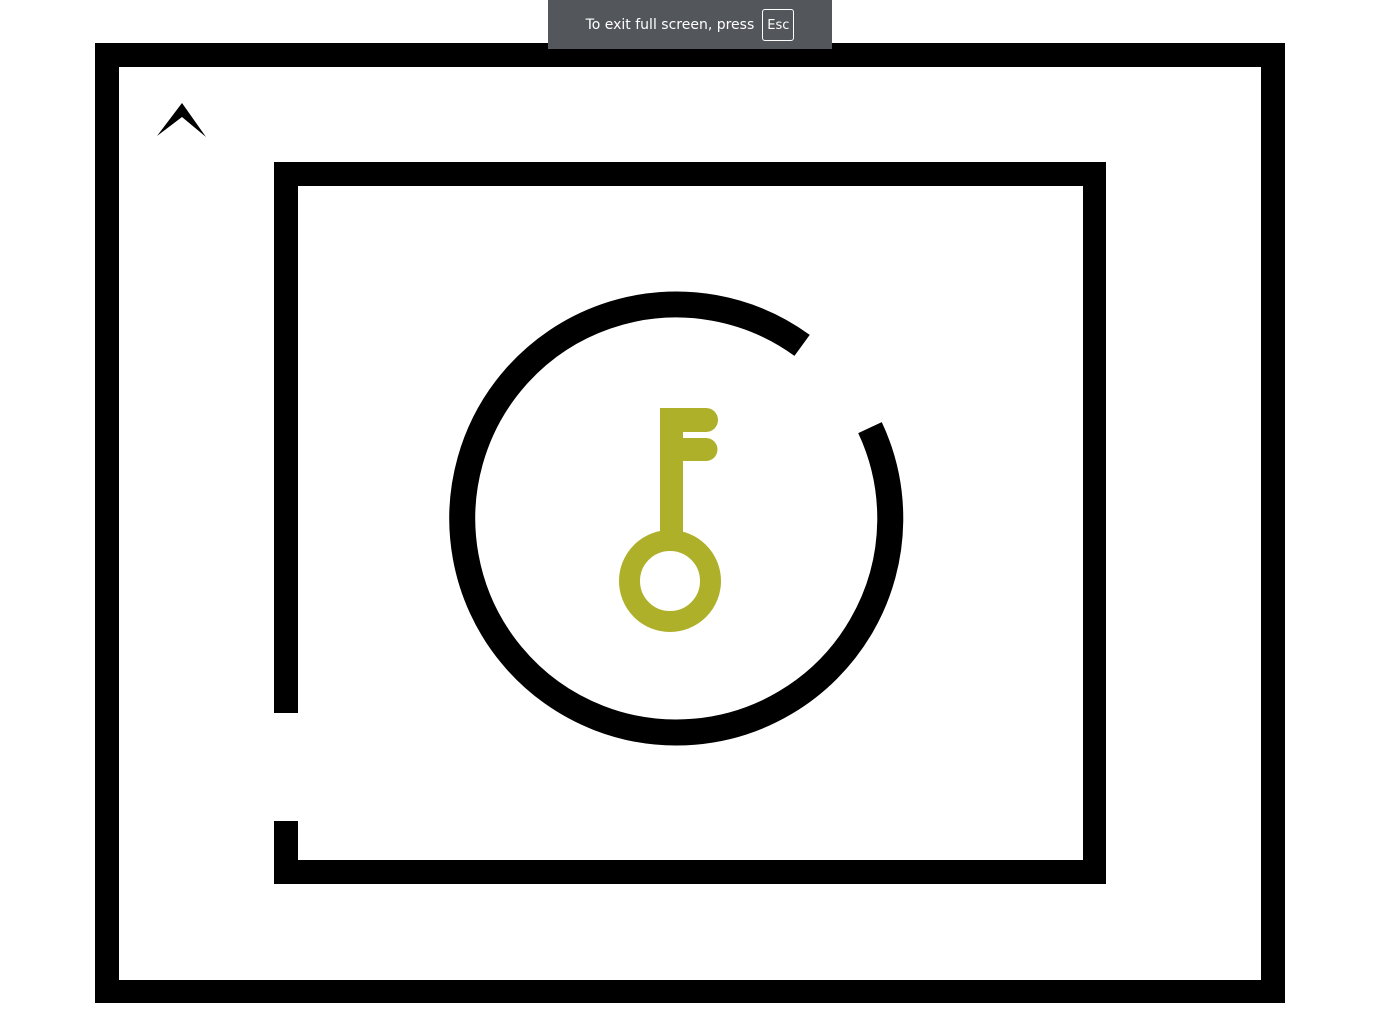 The width and height of the screenshot is (1377, 1034). I want to click on inner-wall-top, so click(690, 174).